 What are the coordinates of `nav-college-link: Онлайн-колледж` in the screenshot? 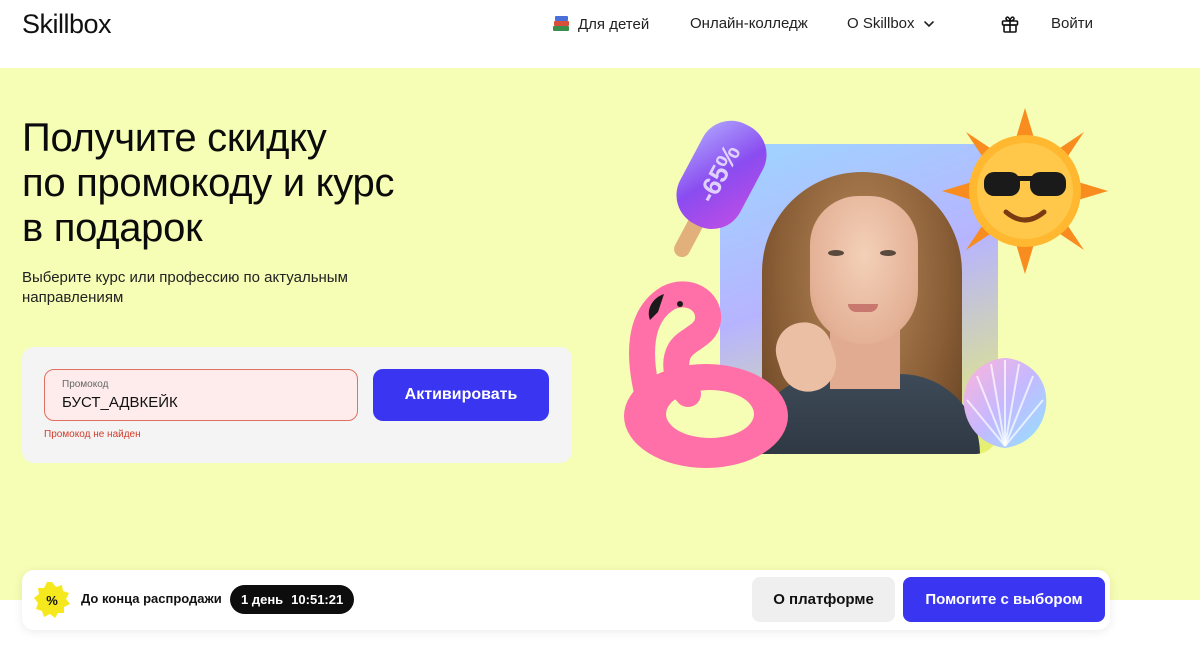 It's located at (749, 23).